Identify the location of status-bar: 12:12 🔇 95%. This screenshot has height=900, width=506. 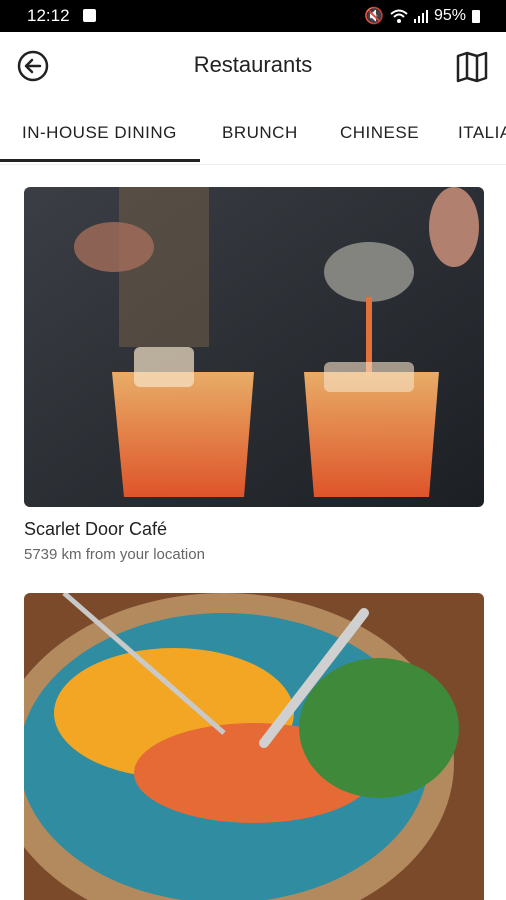
(253, 16).